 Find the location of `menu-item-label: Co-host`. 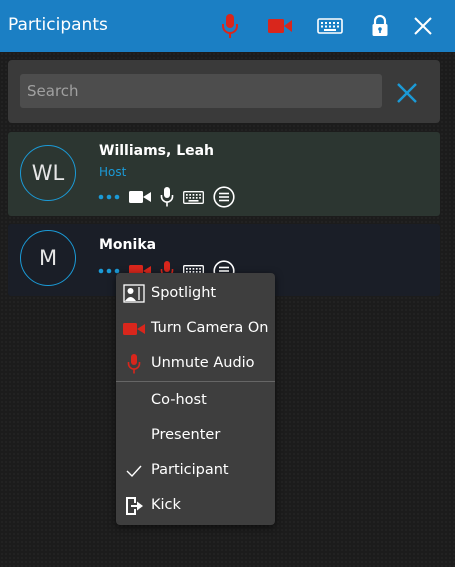

menu-item-label: Co-host is located at coordinates (179, 400).